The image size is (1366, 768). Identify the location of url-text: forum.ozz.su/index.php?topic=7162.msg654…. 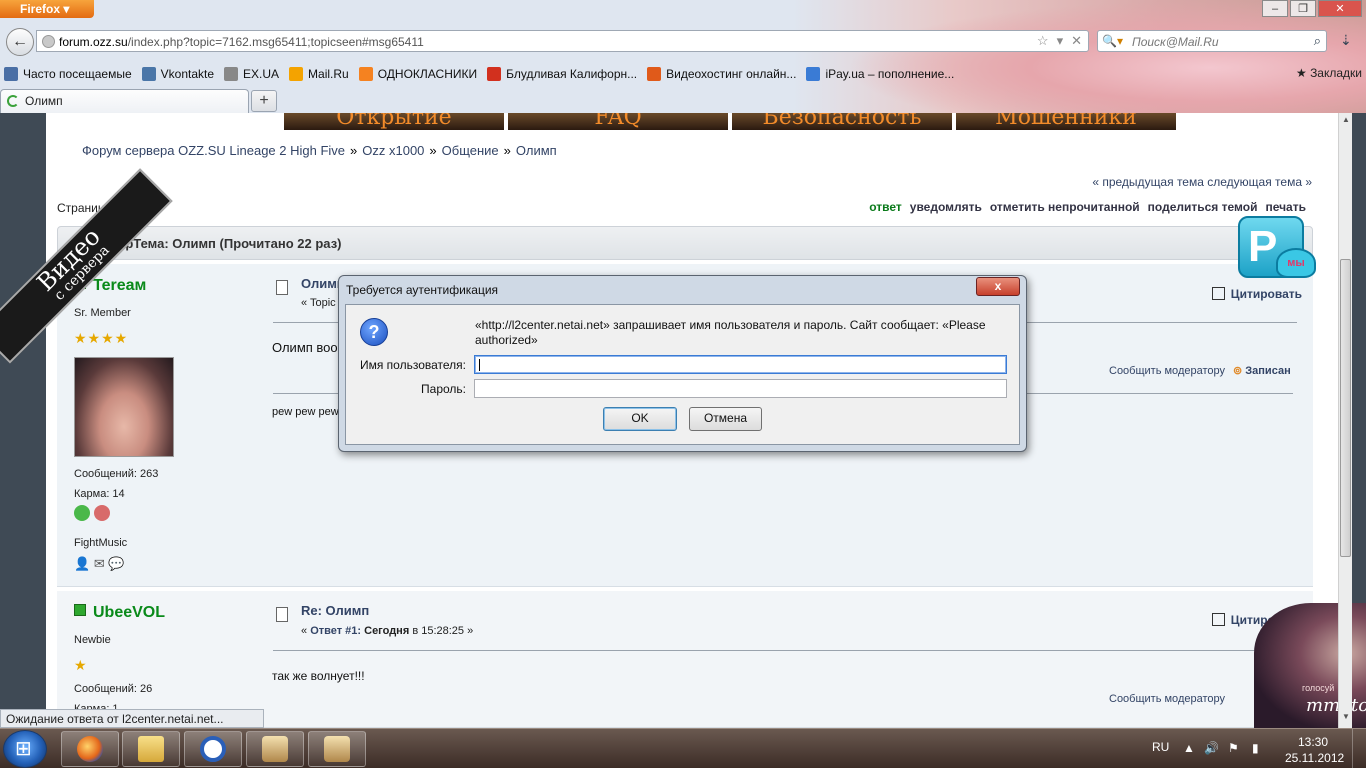
(241, 42).